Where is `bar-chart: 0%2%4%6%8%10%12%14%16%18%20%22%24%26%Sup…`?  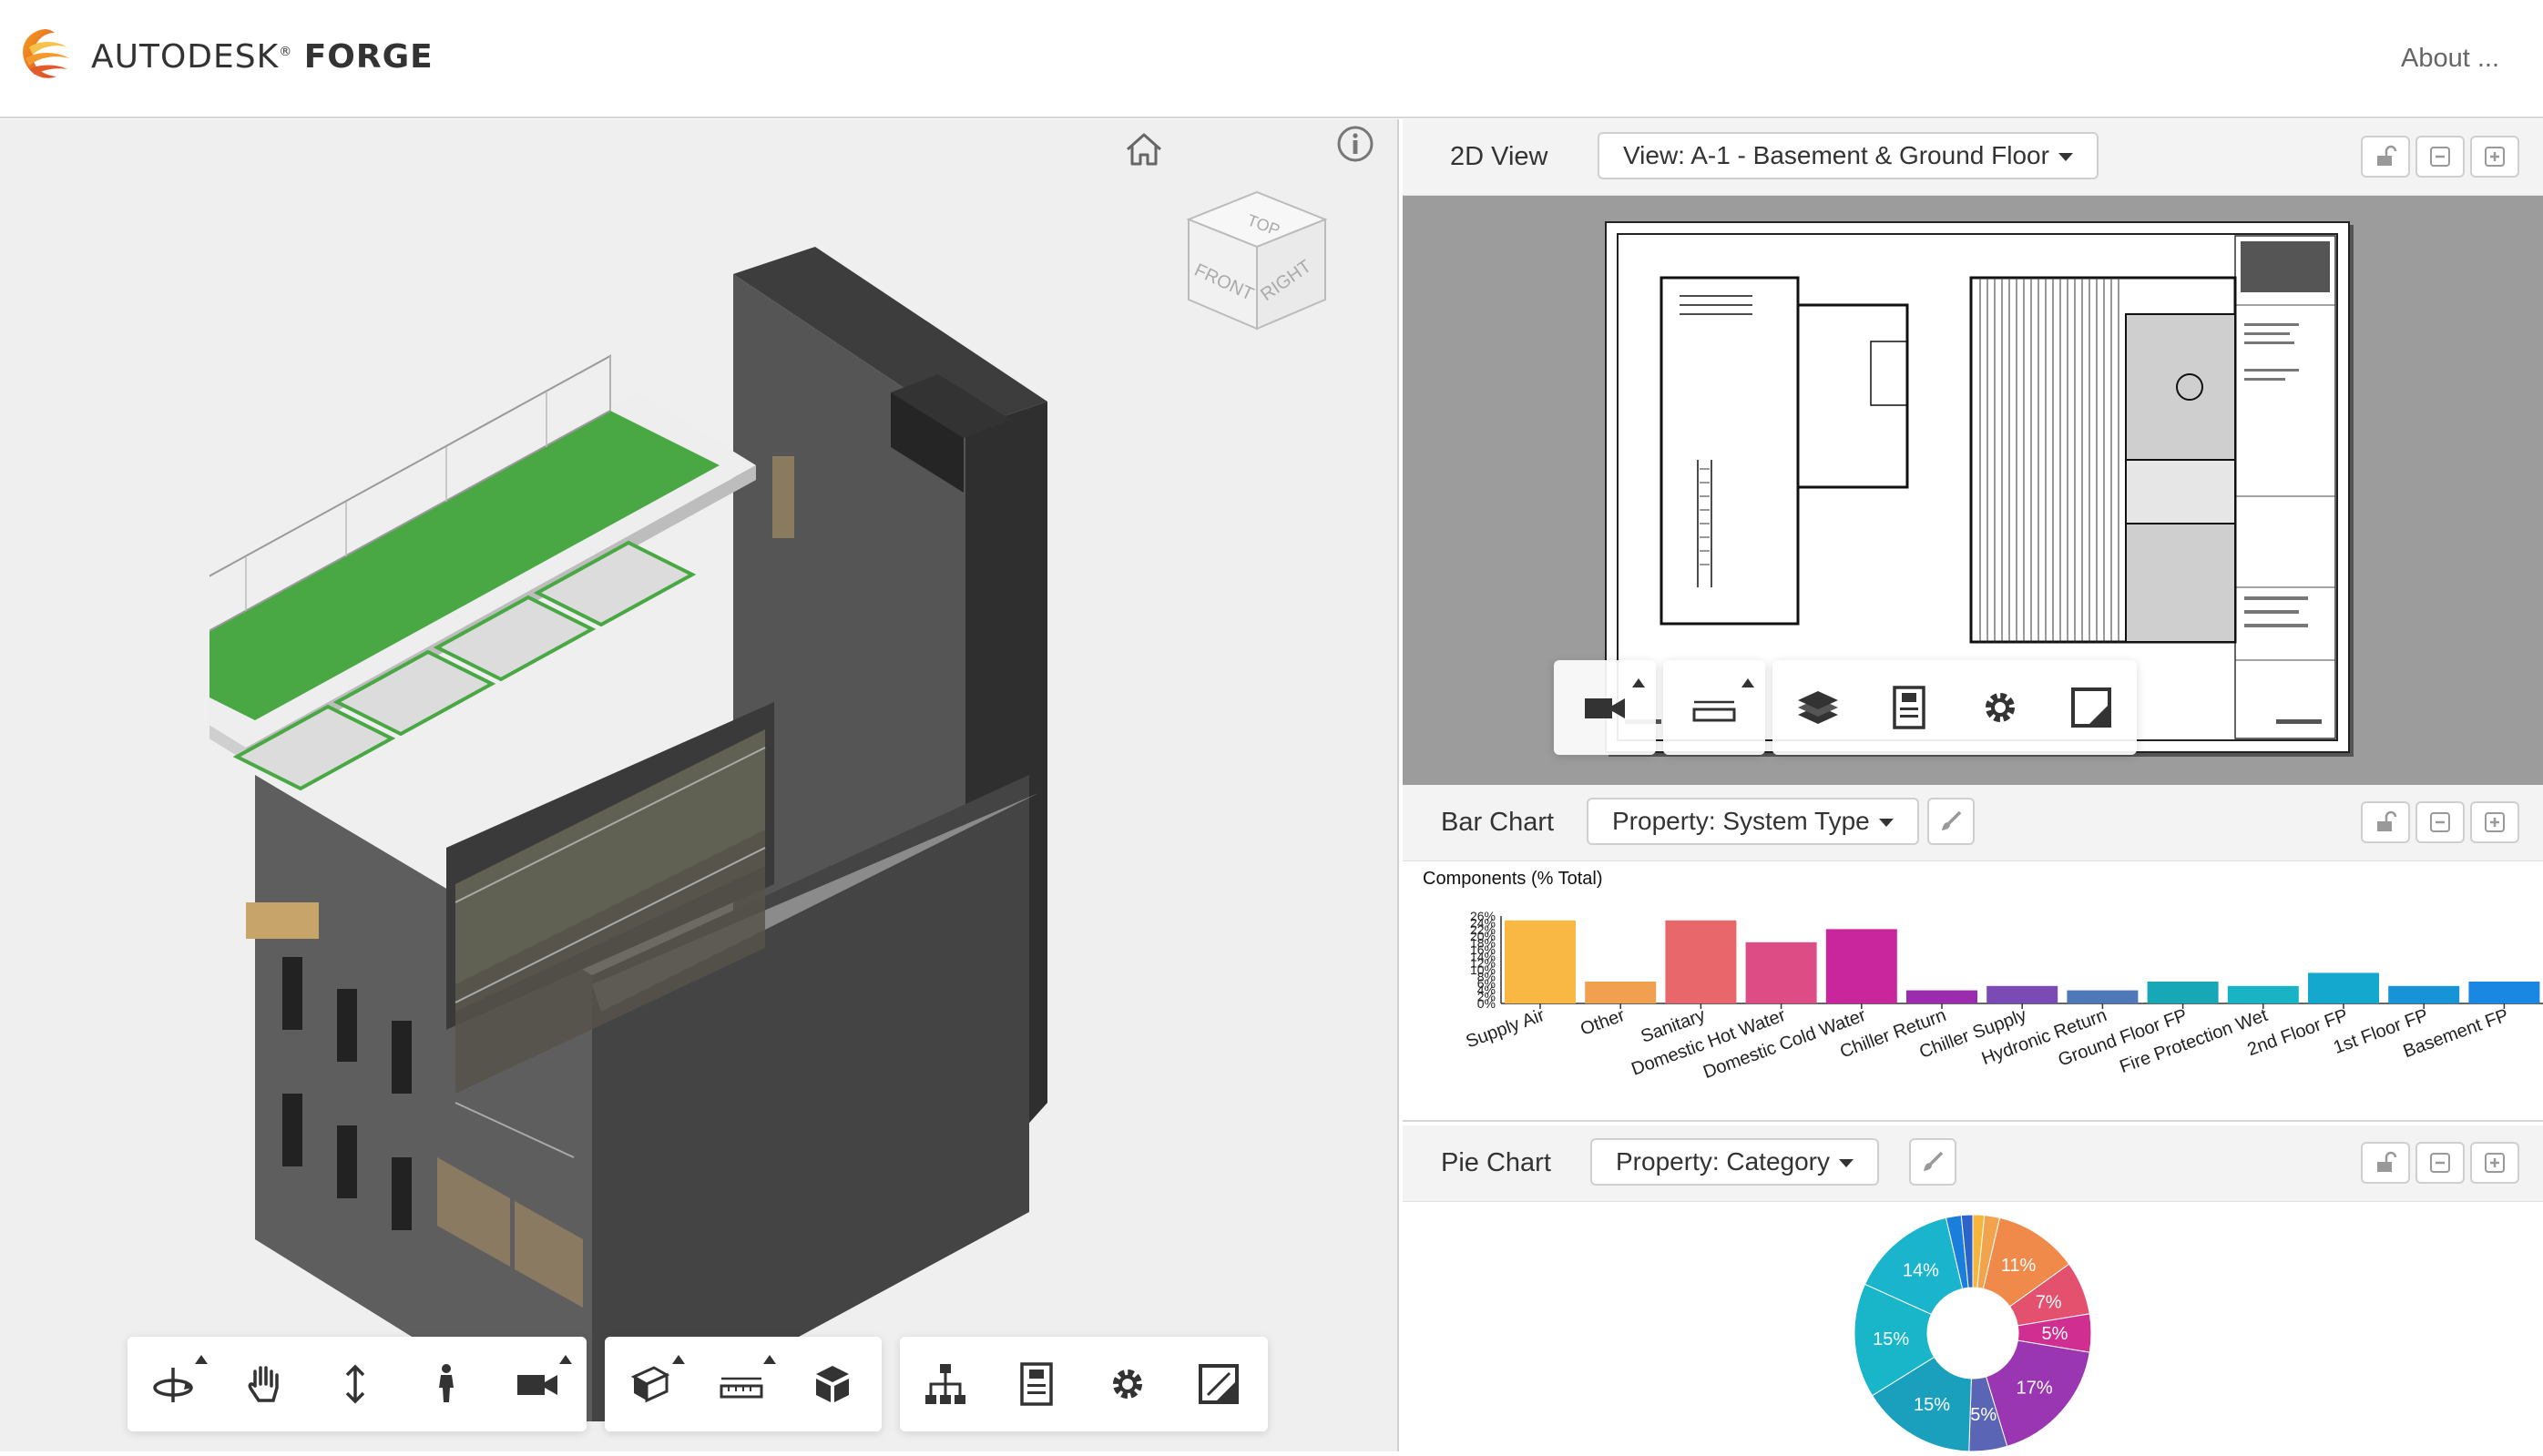
bar-chart: 0%2%4%6%8%10%12%14%16%18%20%22%24%26%Sup… is located at coordinates (2003, 996).